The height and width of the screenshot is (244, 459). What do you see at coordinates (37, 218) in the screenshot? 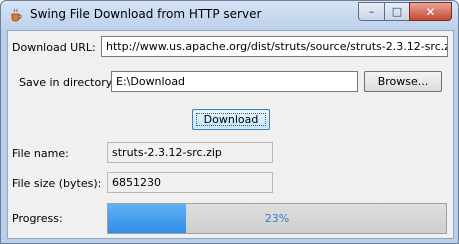
I see `progress-label: Progress:` at bounding box center [37, 218].